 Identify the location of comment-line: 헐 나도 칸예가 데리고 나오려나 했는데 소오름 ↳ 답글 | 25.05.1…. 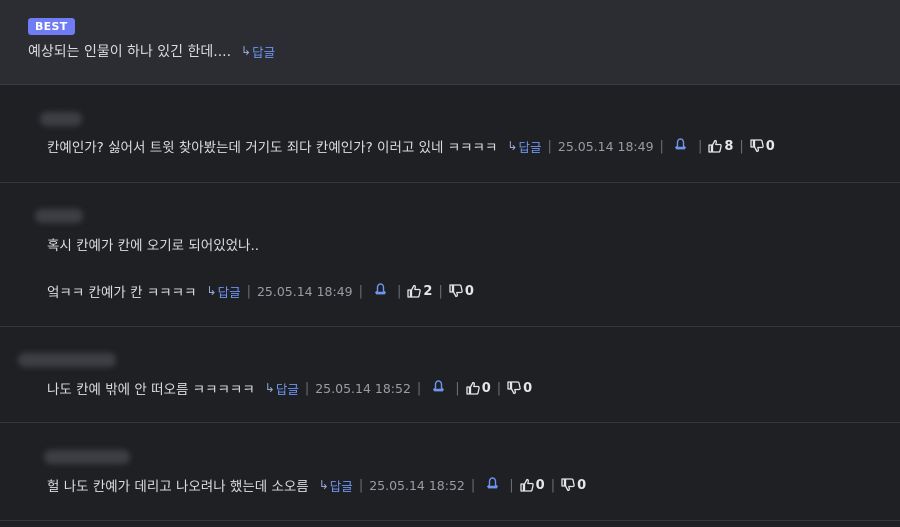
(316, 485).